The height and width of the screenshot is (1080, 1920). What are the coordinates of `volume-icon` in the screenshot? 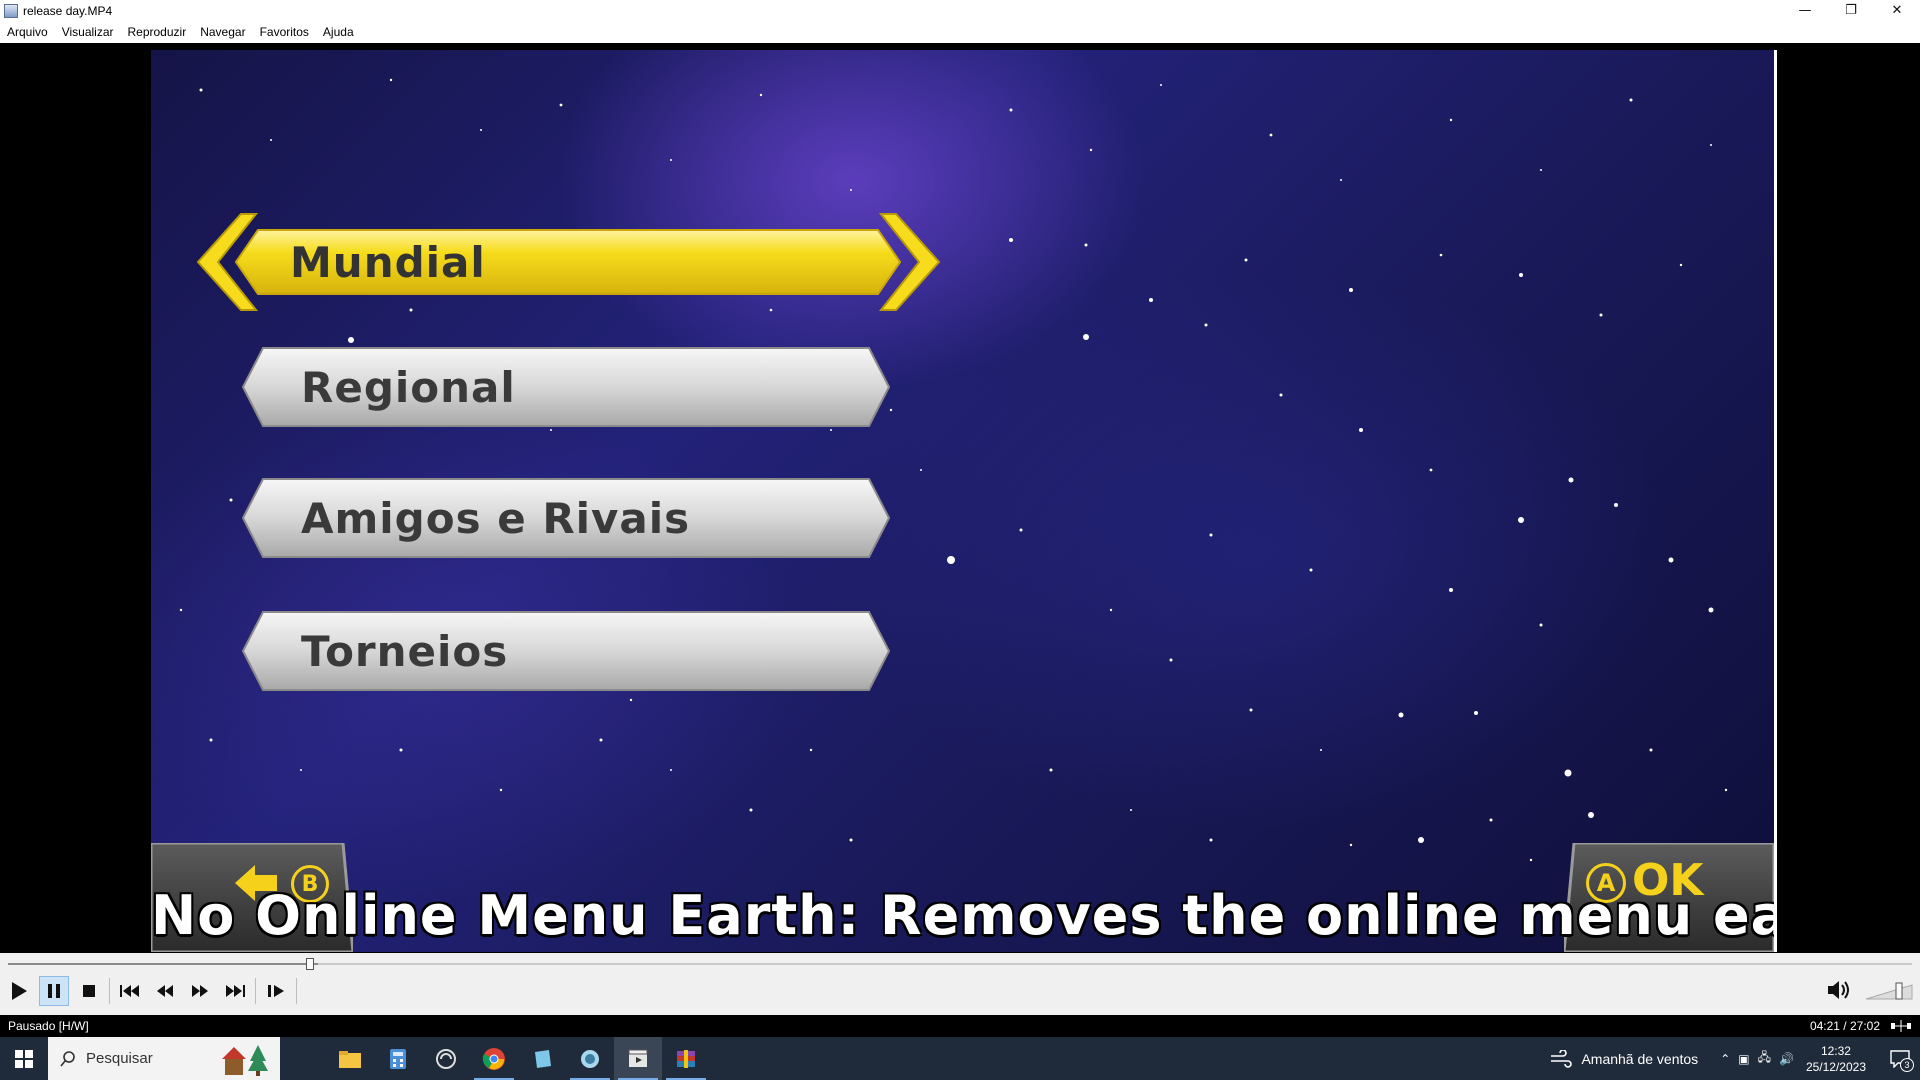 It's located at (1838, 990).